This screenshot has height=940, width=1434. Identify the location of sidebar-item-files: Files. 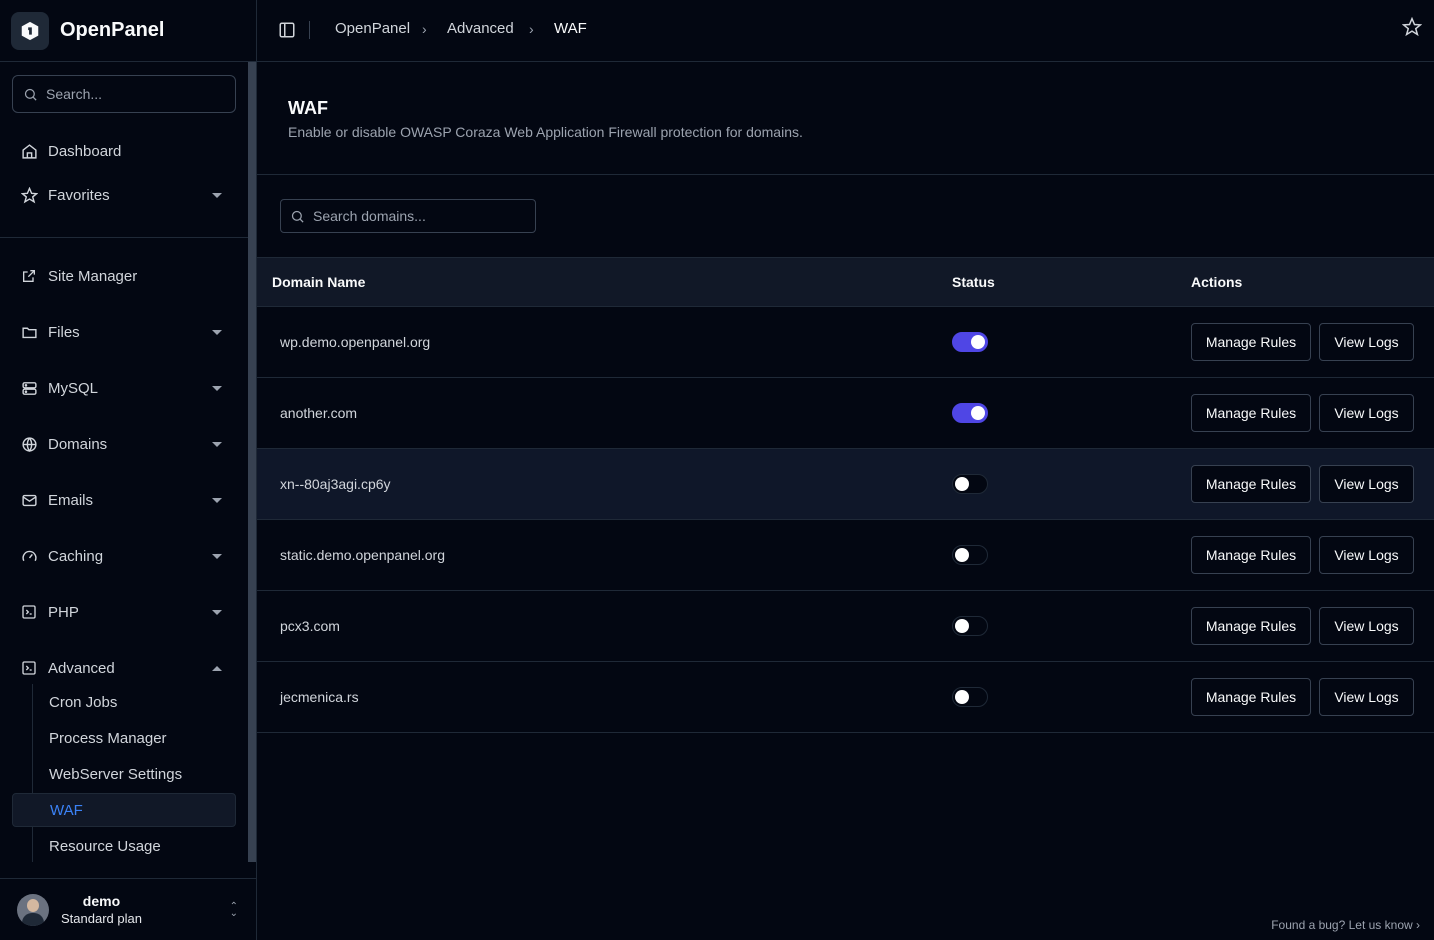
(124, 332).